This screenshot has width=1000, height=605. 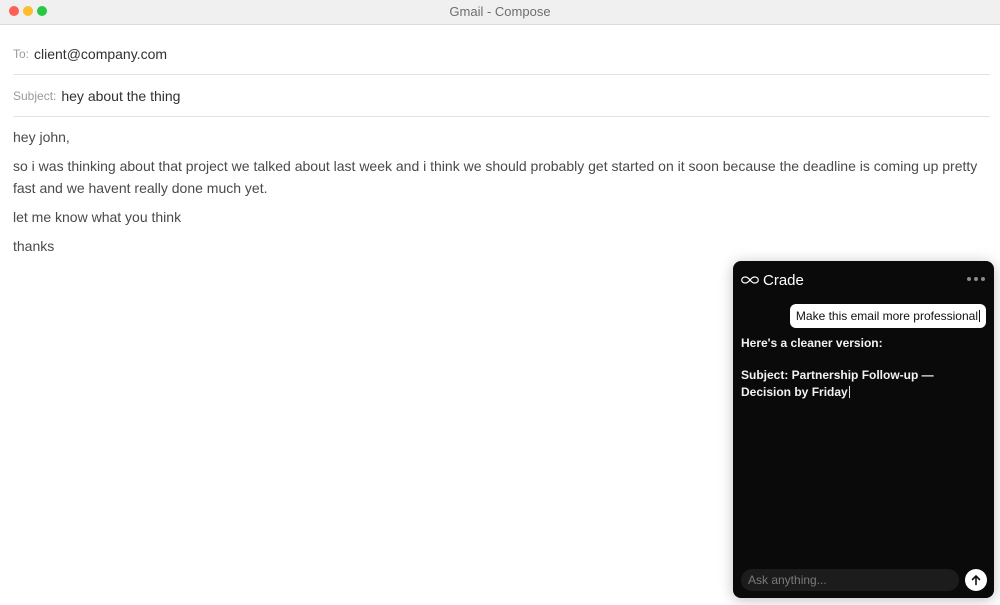 What do you see at coordinates (501, 96) in the screenshot?
I see `subject-field-row: Subject: hey about the thing` at bounding box center [501, 96].